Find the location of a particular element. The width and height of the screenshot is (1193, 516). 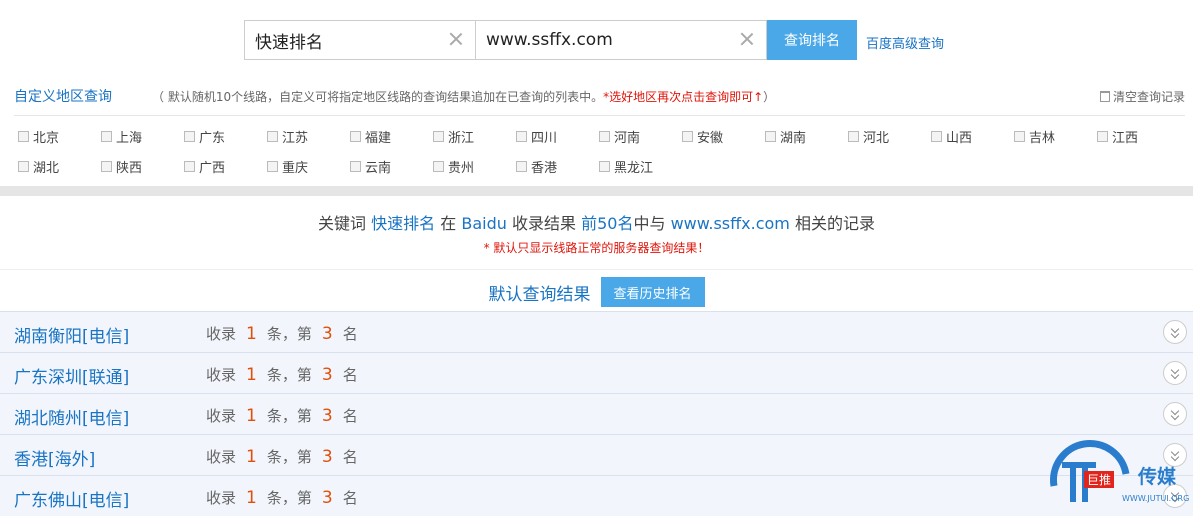

keyword-input is located at coordinates (360, 40).